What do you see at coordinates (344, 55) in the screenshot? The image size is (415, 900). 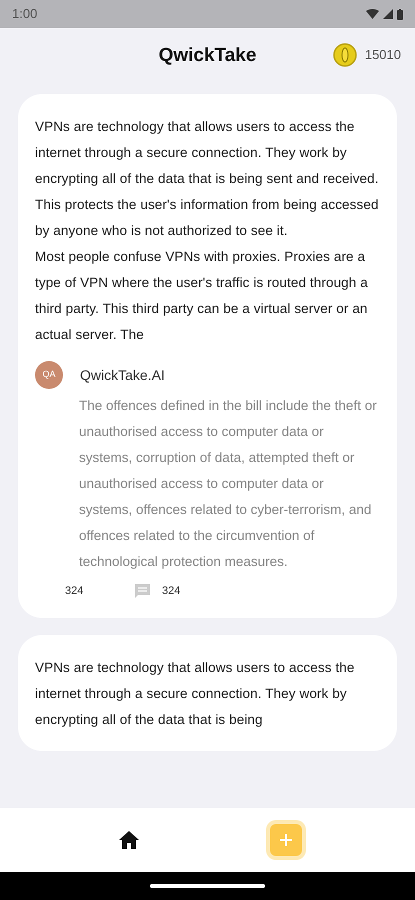 I see `coin-icon` at bounding box center [344, 55].